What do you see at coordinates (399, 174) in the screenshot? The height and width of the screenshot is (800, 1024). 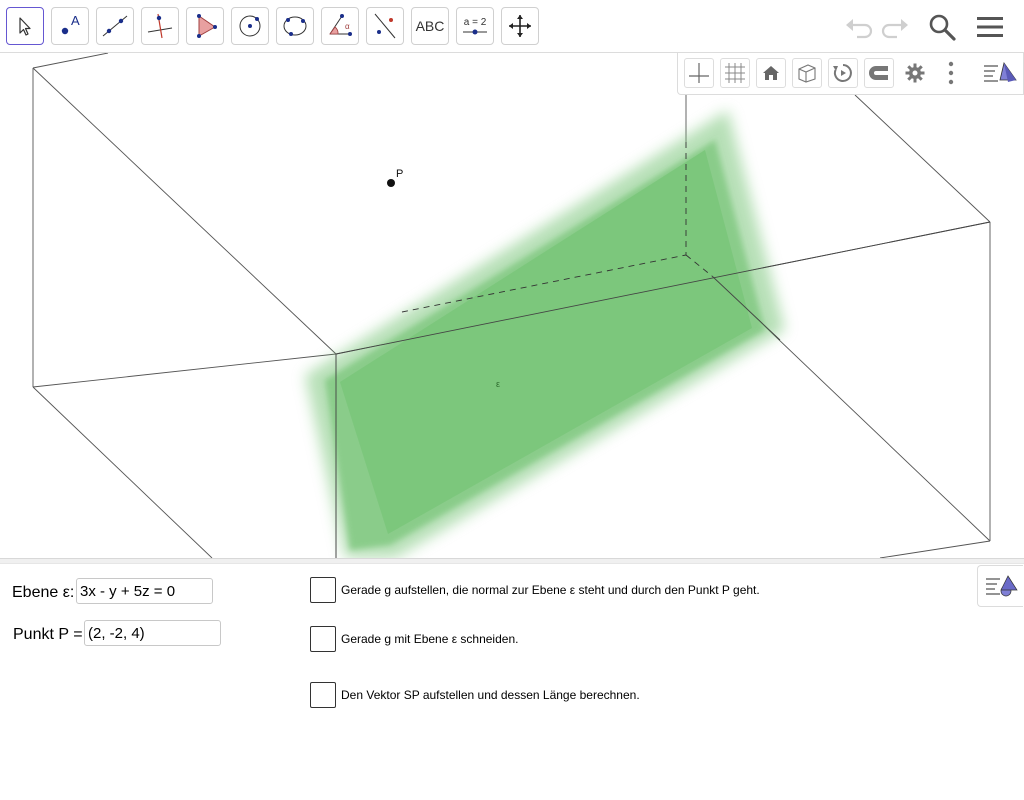 I see `point-p-label: P` at bounding box center [399, 174].